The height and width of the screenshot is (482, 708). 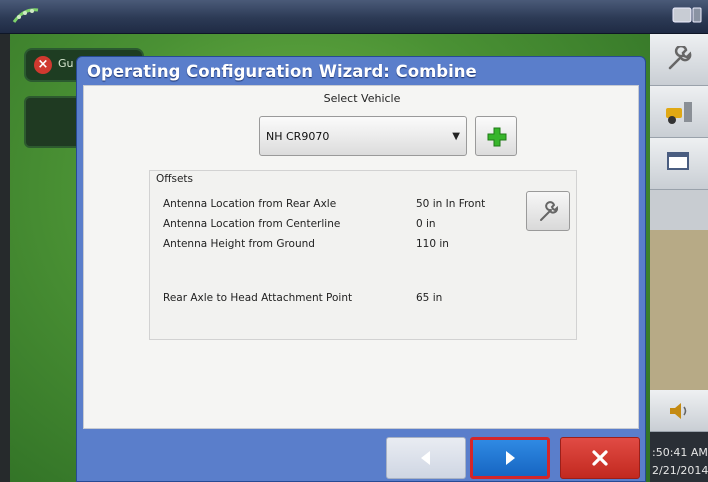 What do you see at coordinates (175, 179) in the screenshot?
I see `offsets-title: Offsets` at bounding box center [175, 179].